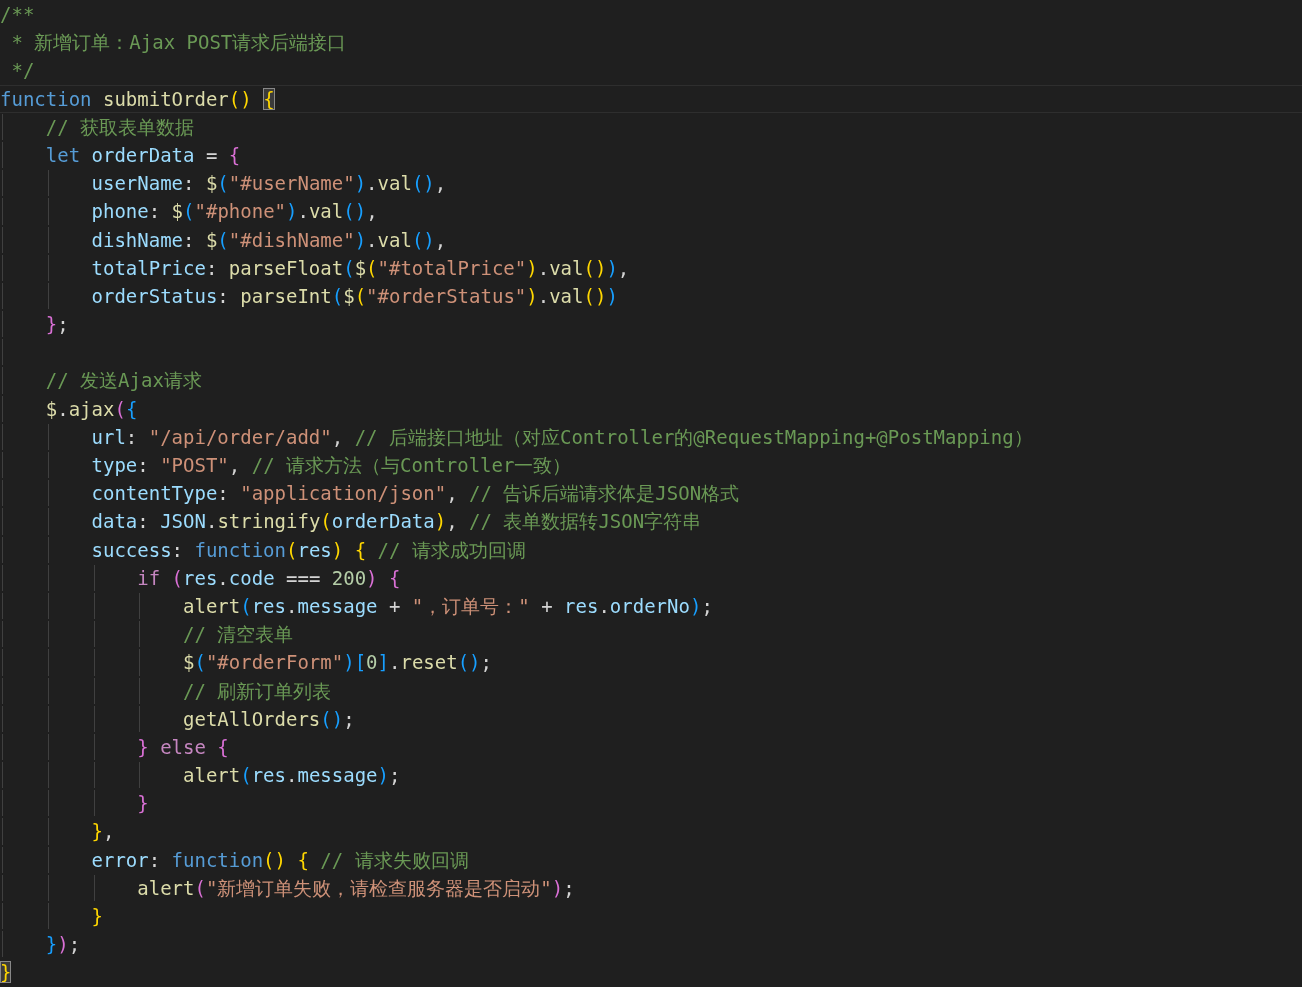 The width and height of the screenshot is (1302, 987). I want to click on code-line: // 刷新订单列表, so click(257, 691).